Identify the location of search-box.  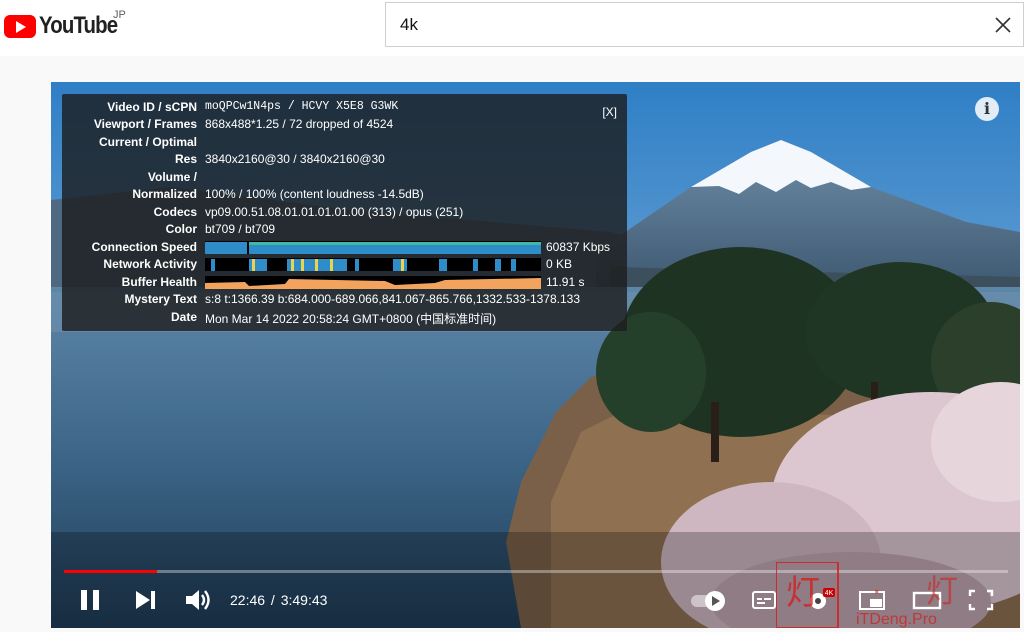
(704, 24).